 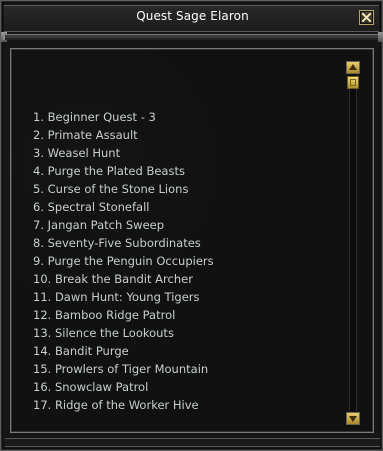 I want to click on quest-item: 15. Prowlers of Tiger Mountain, so click(x=123, y=369).